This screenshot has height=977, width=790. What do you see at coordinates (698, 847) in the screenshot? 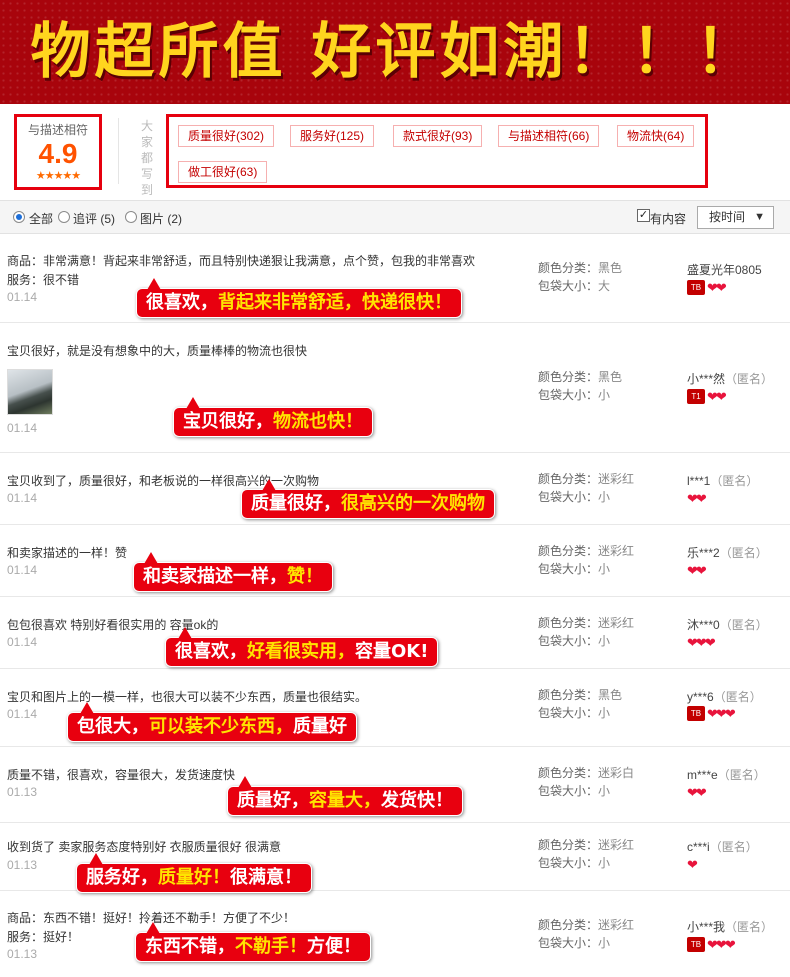
I see `reviewer-nick: c***i` at bounding box center [698, 847].